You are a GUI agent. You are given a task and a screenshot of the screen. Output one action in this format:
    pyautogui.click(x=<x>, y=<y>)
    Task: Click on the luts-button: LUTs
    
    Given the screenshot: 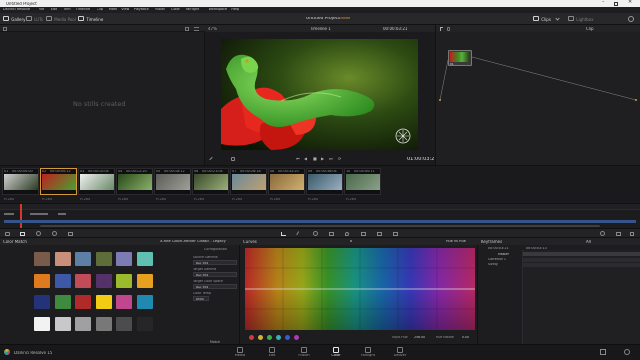 What is the action you would take?
    pyautogui.click(x=34, y=19)
    